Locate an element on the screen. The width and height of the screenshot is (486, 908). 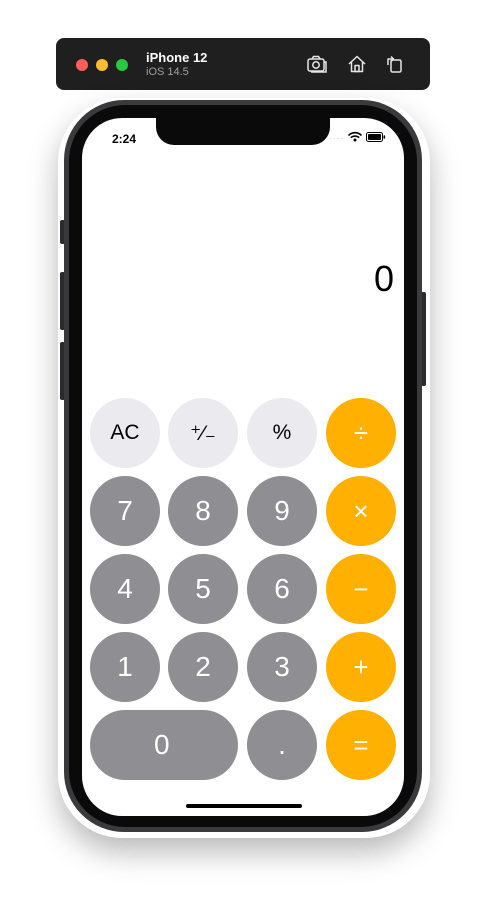
screenshot-icon is located at coordinates (317, 64).